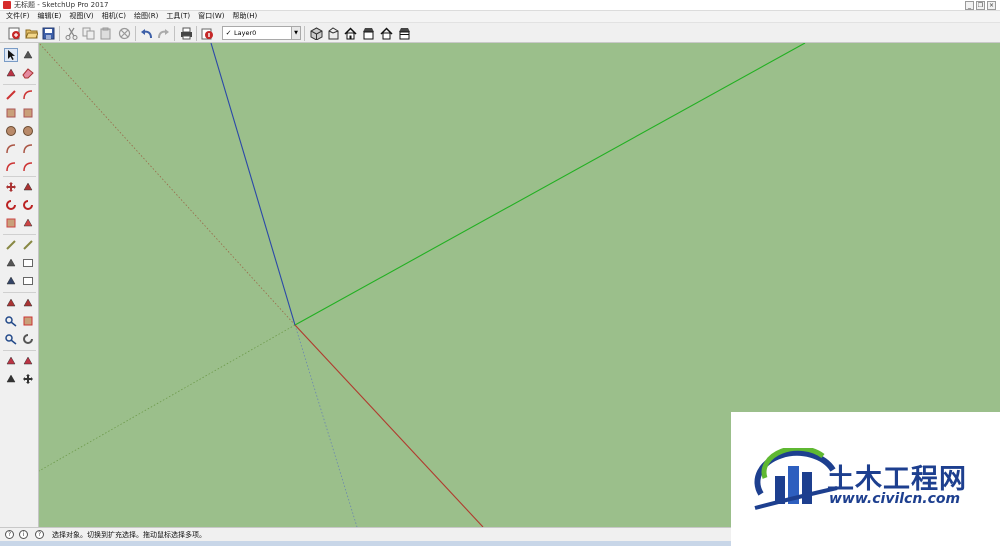 The width and height of the screenshot is (1000, 546). What do you see at coordinates (500, 32) in the screenshot?
I see `standard-toolbar: ✓ Layer0 ▼` at bounding box center [500, 32].